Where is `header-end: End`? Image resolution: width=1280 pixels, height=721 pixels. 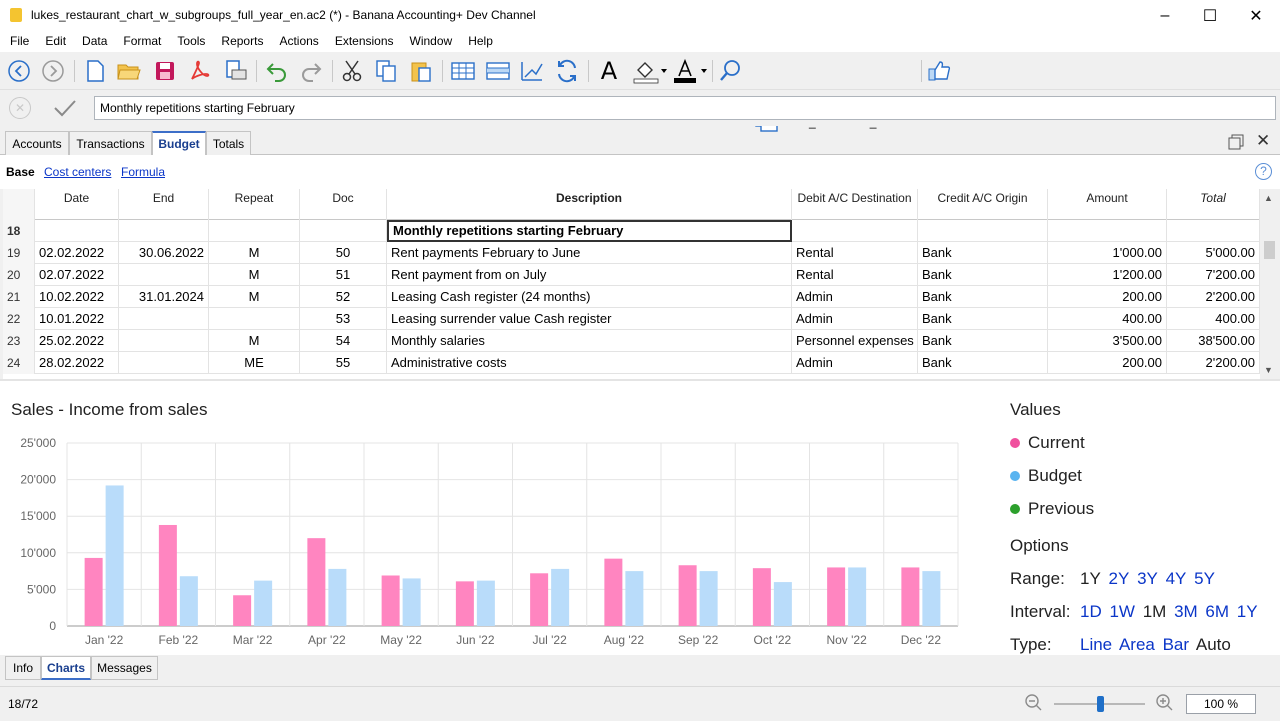 header-end: End is located at coordinates (164, 204).